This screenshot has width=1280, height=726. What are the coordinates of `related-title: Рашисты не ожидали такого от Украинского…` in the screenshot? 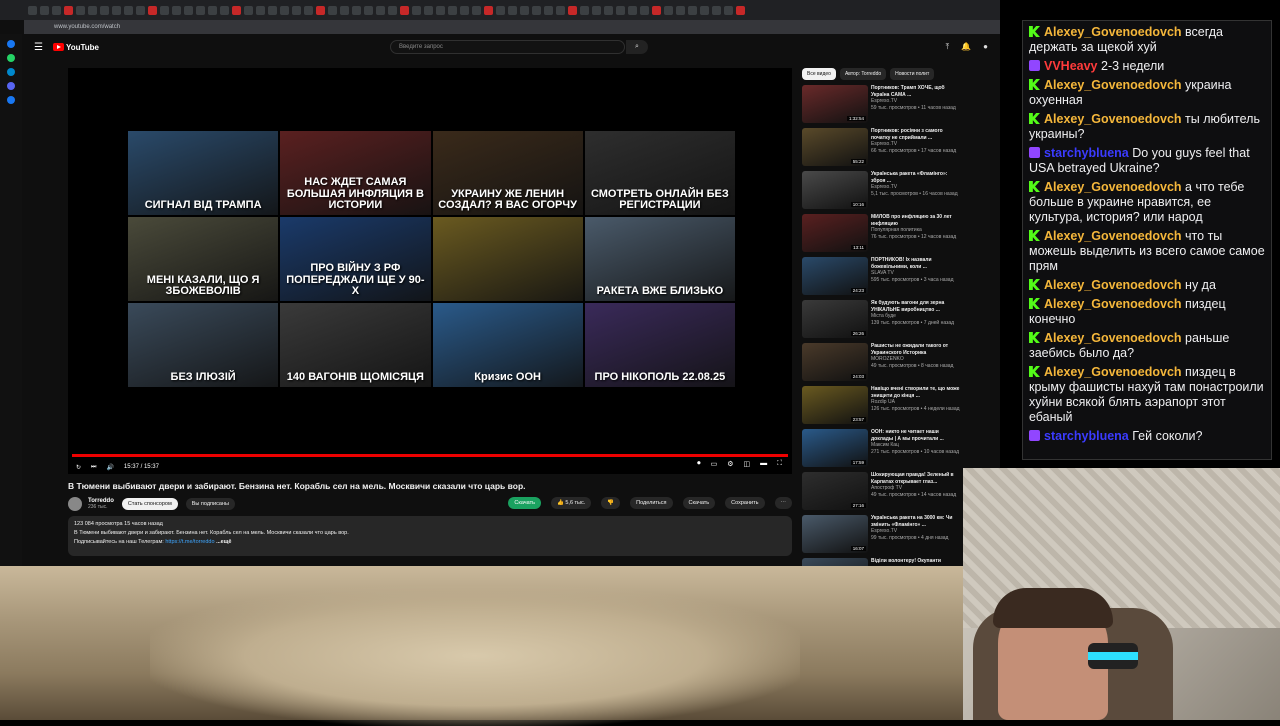 It's located at (916, 349).